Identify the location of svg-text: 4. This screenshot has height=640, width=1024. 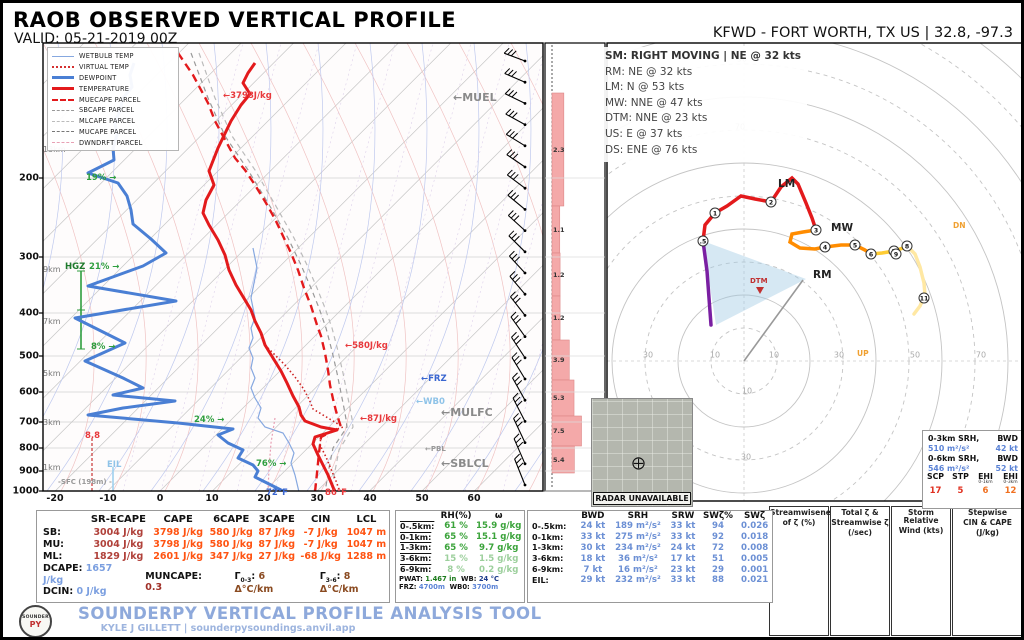
(825, 247).